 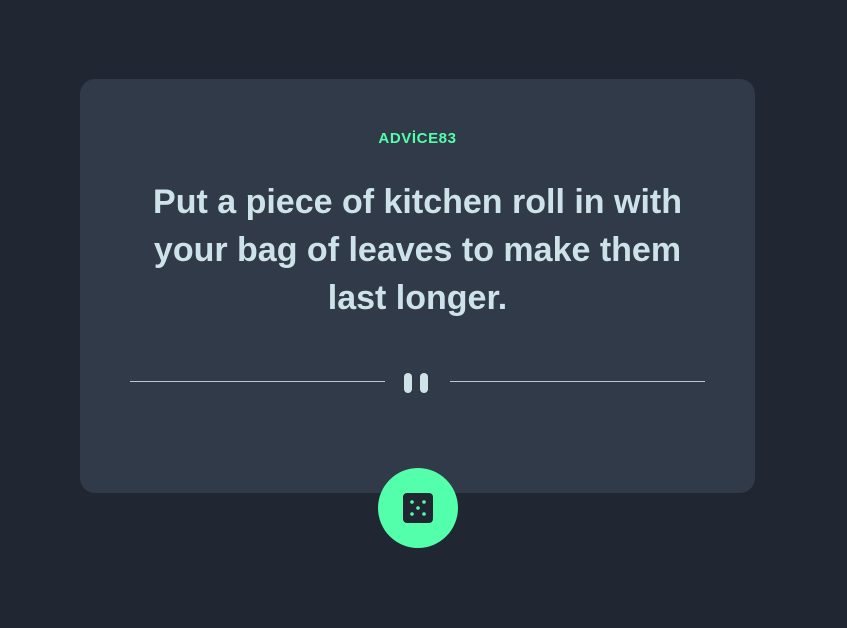 I want to click on advice-id-label: ADVİCE83, so click(x=417, y=138).